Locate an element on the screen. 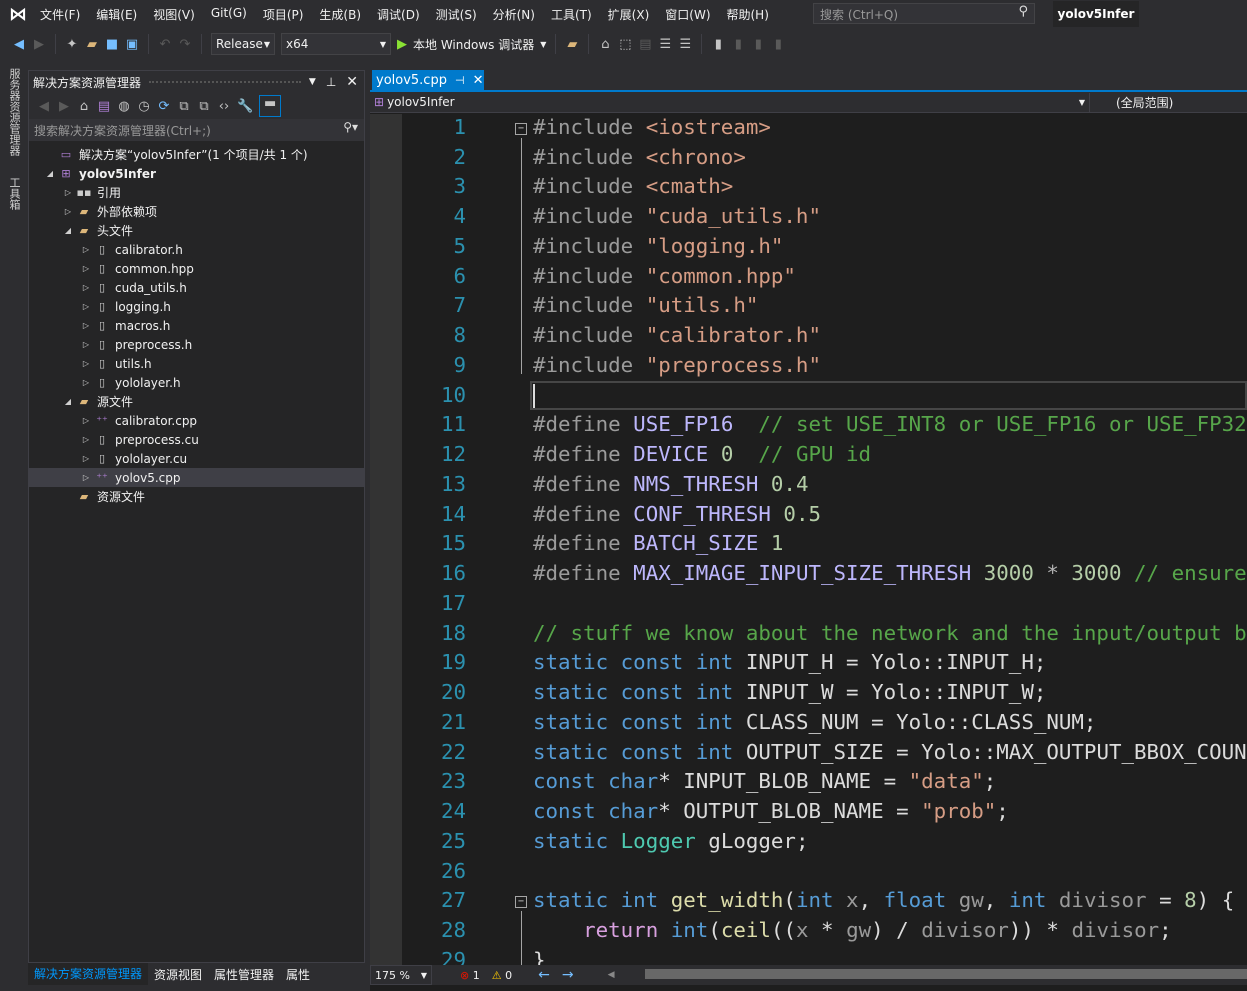  bottom-tab: 属性 is located at coordinates (298, 974).